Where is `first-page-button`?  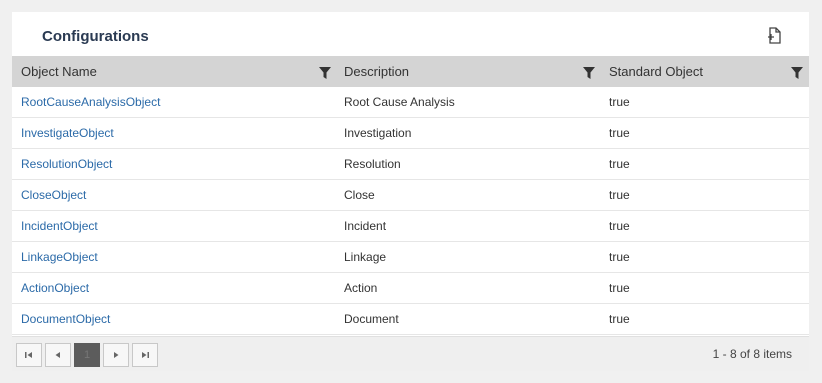 first-page-button is located at coordinates (29, 355).